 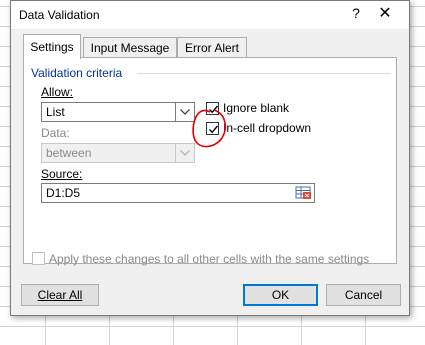 What do you see at coordinates (264, 73) in the screenshot?
I see `group-divider` at bounding box center [264, 73].